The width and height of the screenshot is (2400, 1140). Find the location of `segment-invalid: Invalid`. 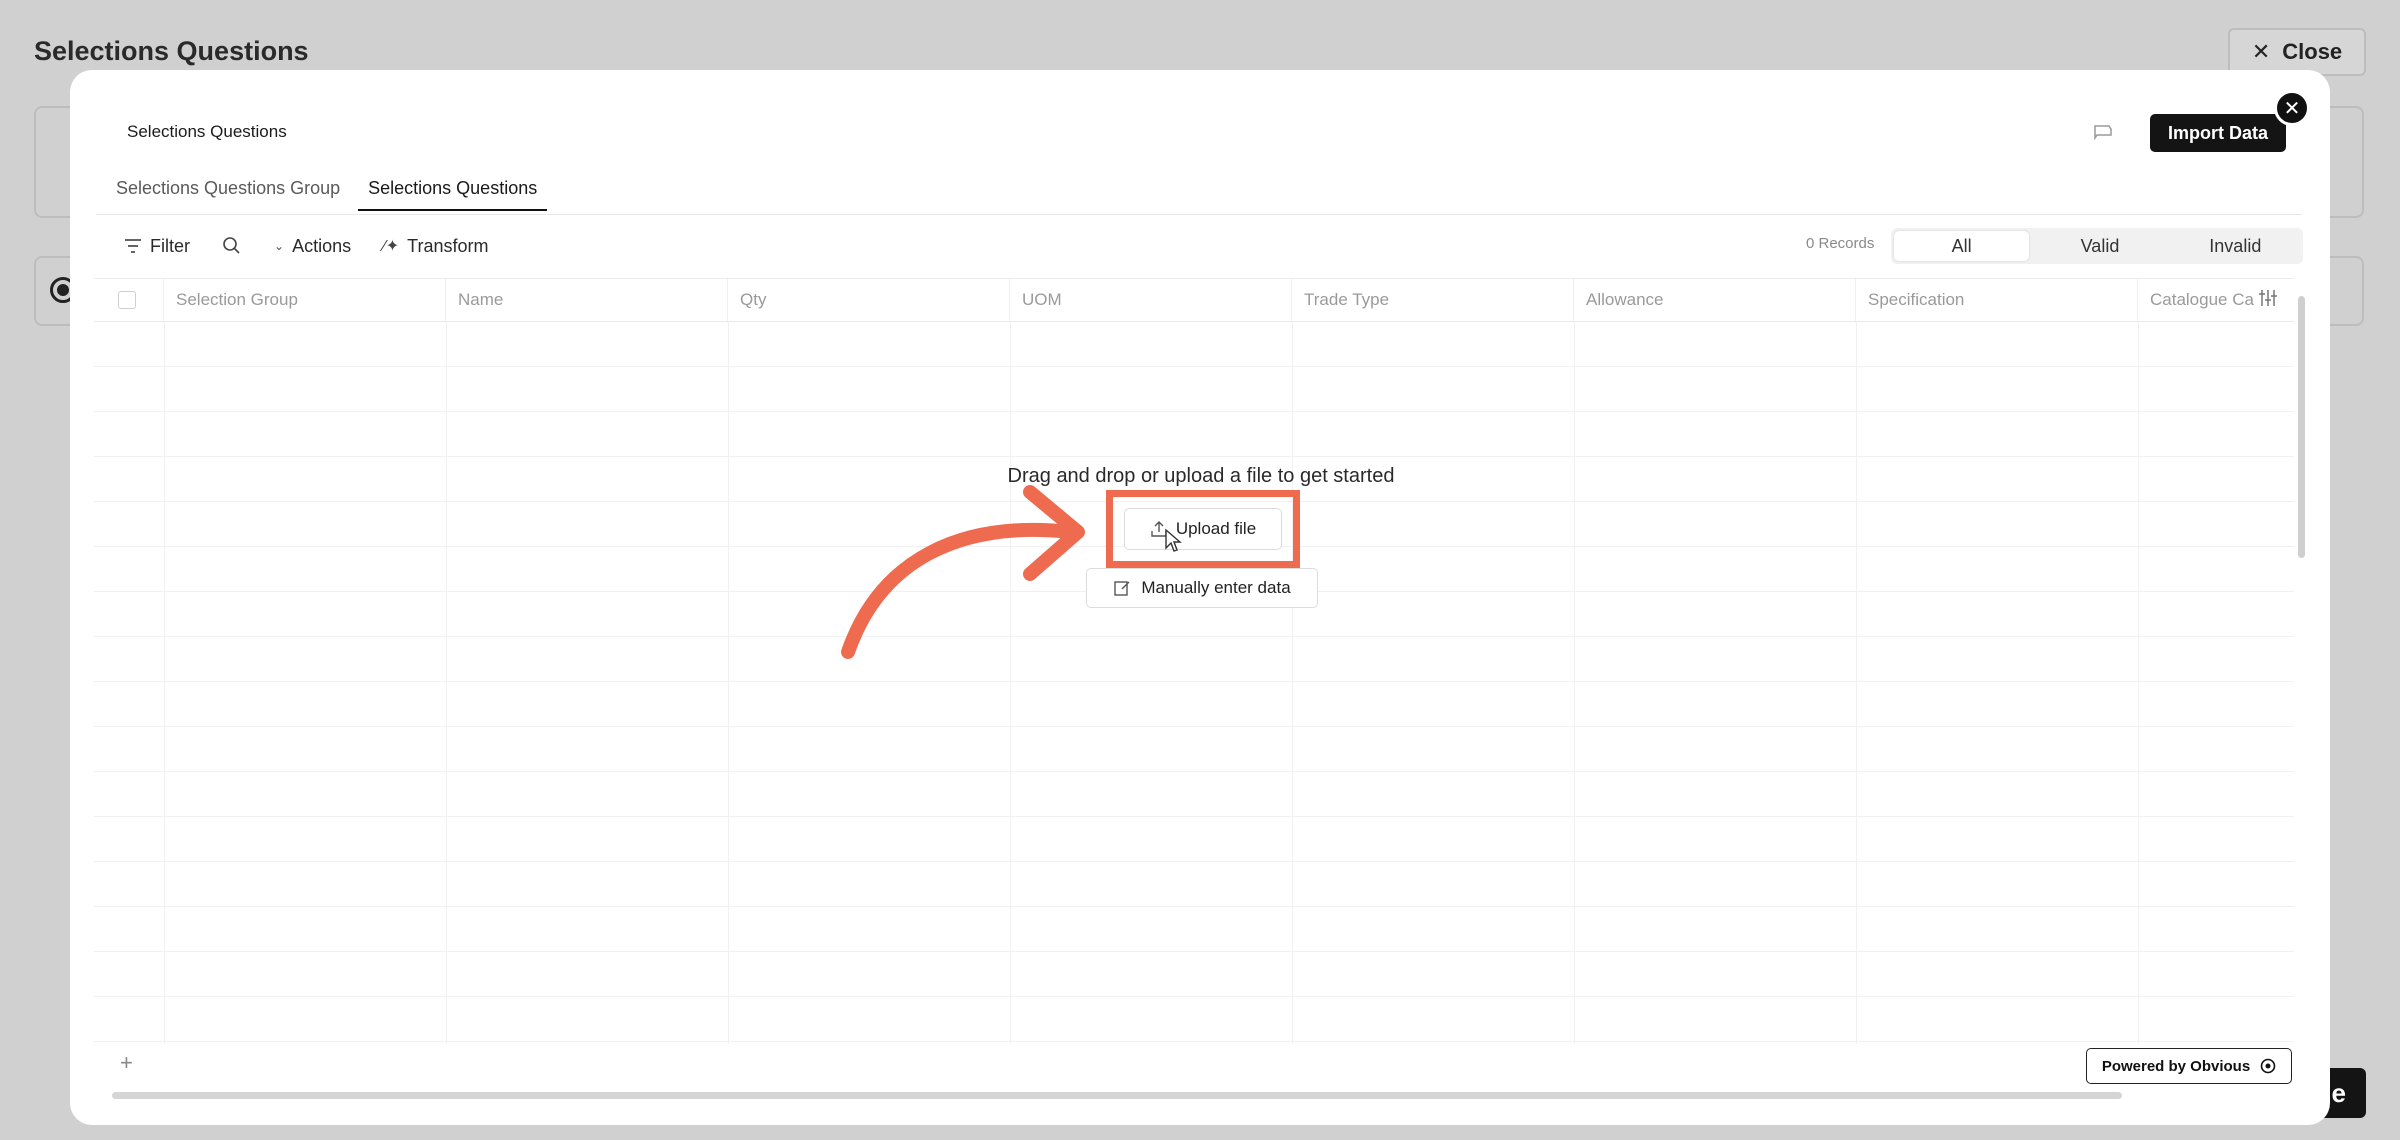

segment-invalid: Invalid is located at coordinates (2235, 246).